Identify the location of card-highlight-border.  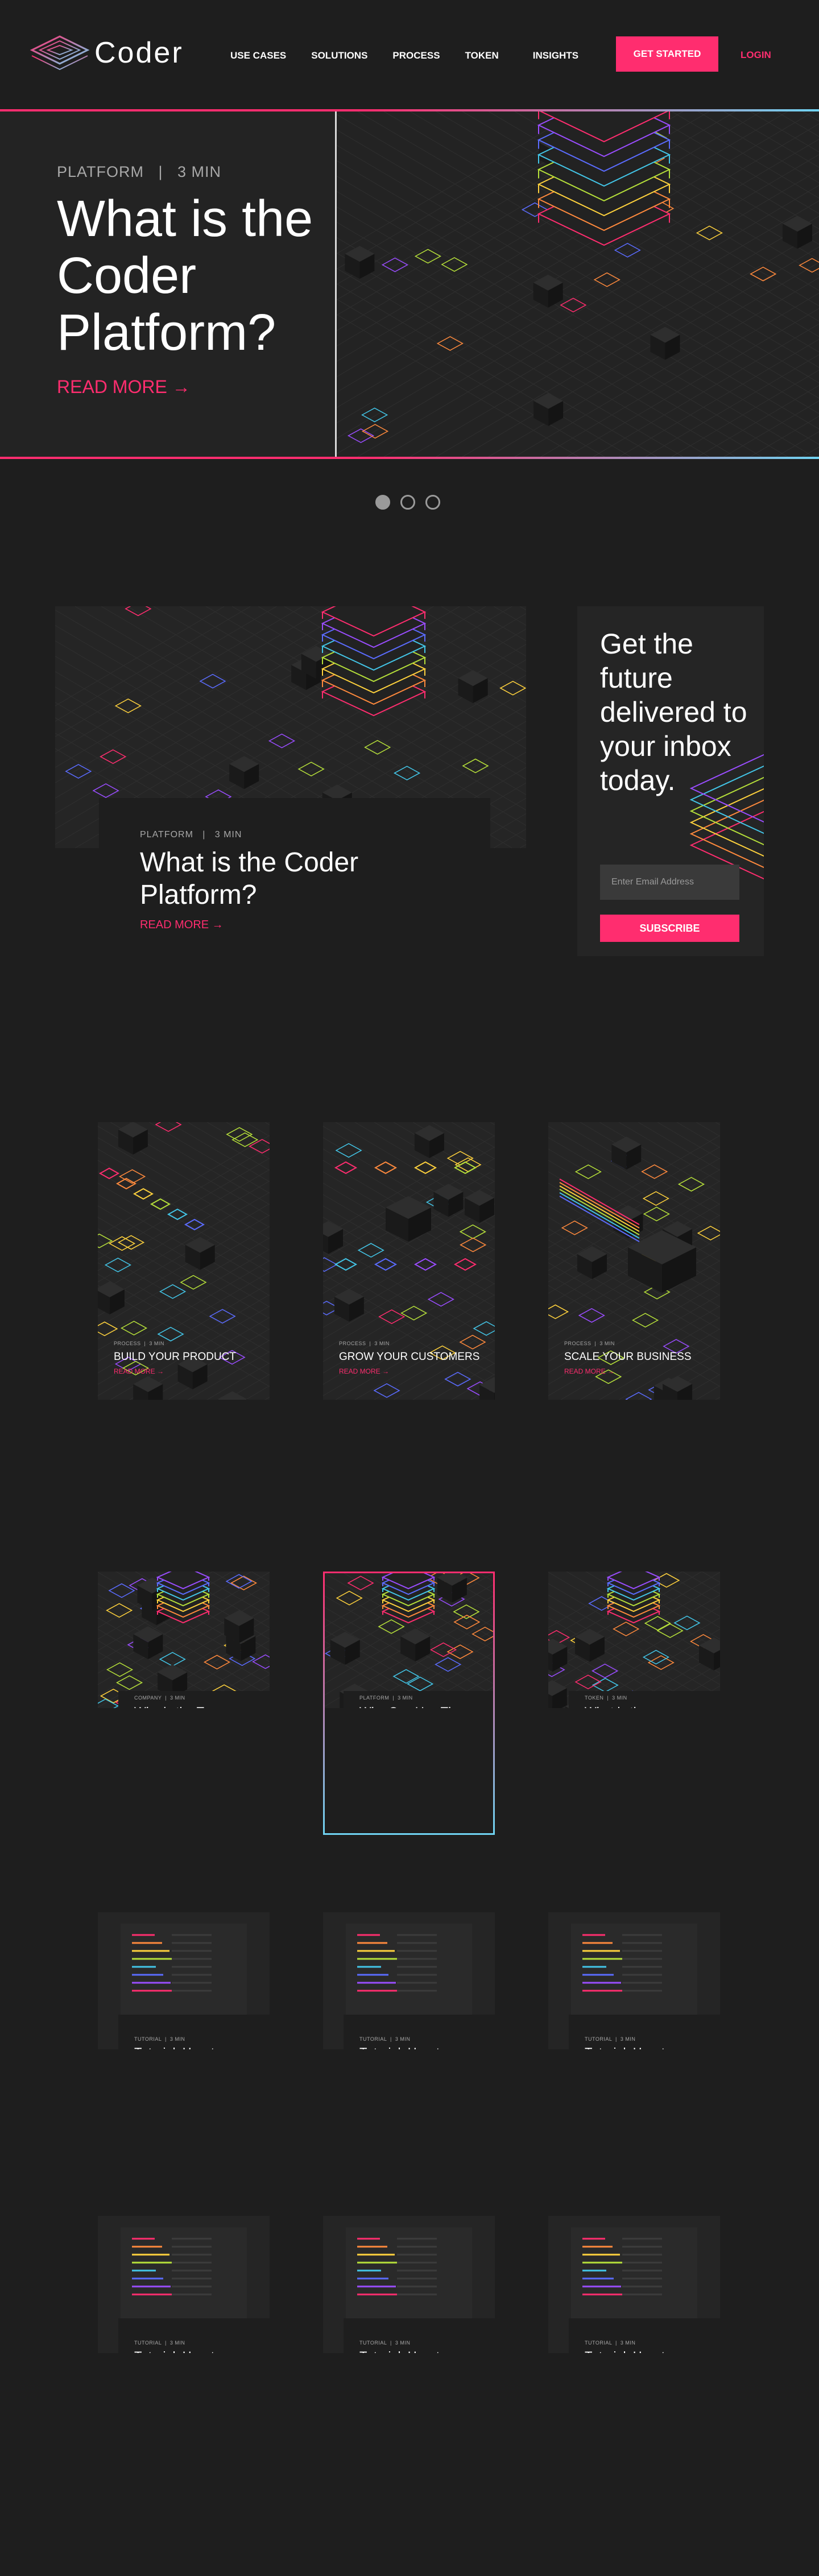
(409, 1703).